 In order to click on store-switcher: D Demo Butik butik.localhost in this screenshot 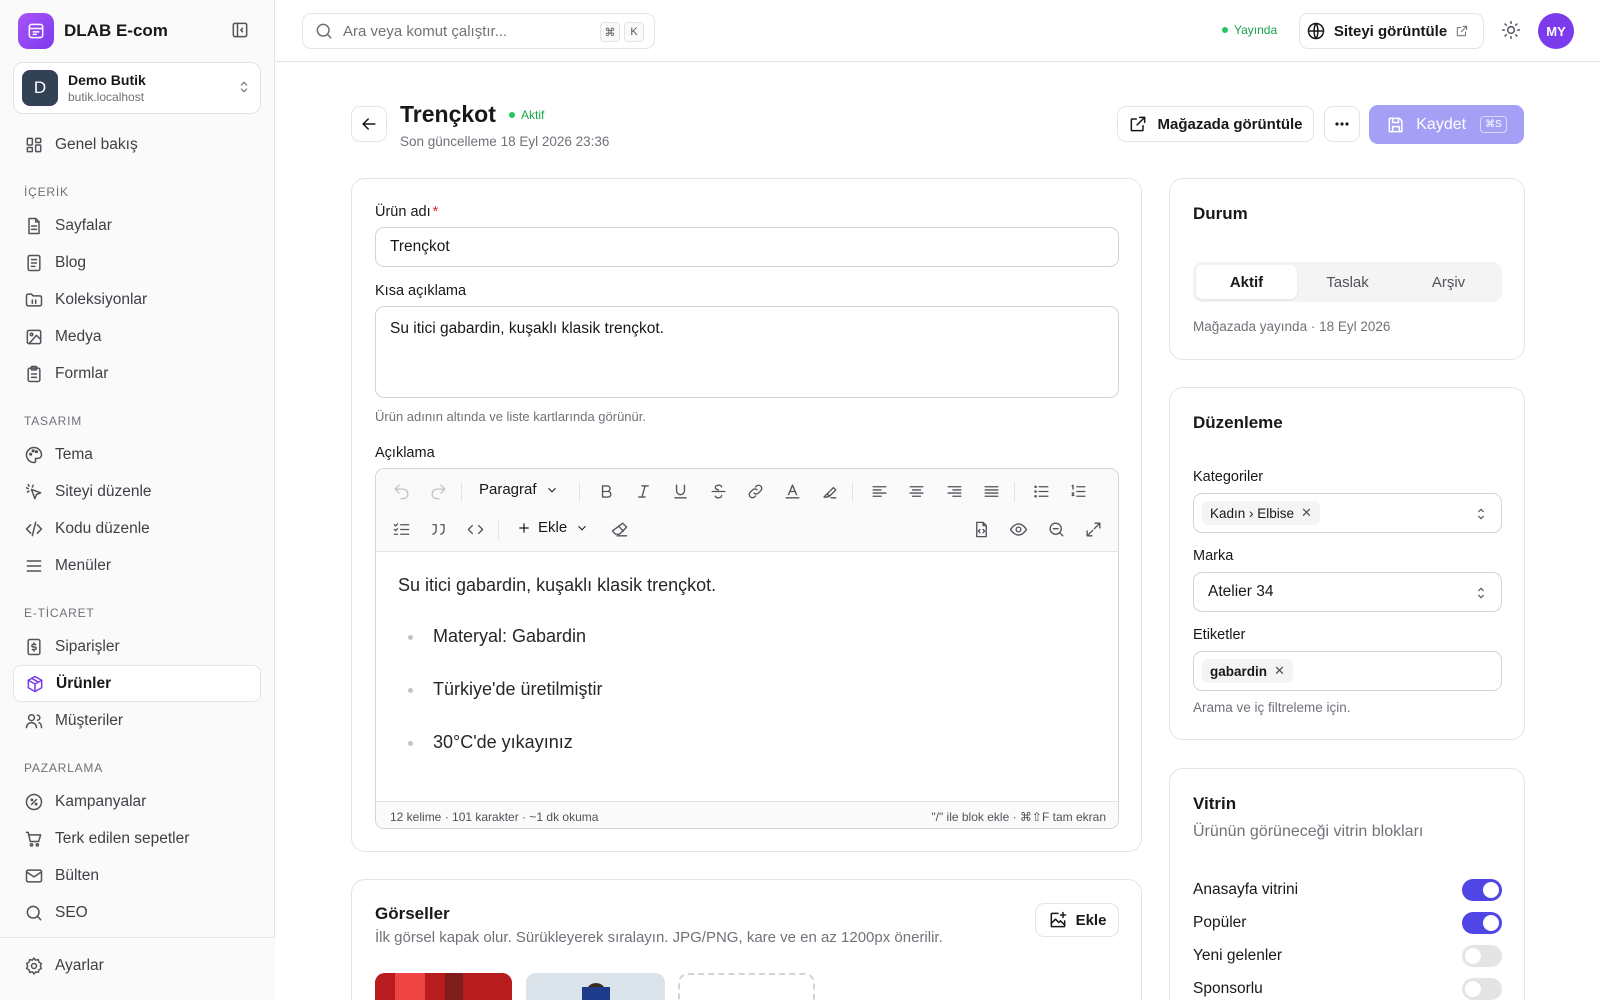, I will do `click(137, 88)`.